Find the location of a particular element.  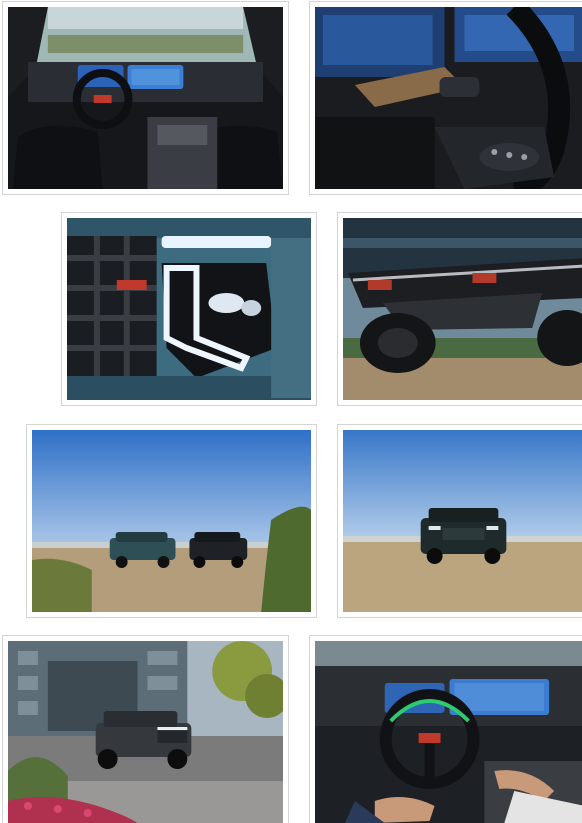

gallery-thumb-suv-city-street is located at coordinates (145, 729).